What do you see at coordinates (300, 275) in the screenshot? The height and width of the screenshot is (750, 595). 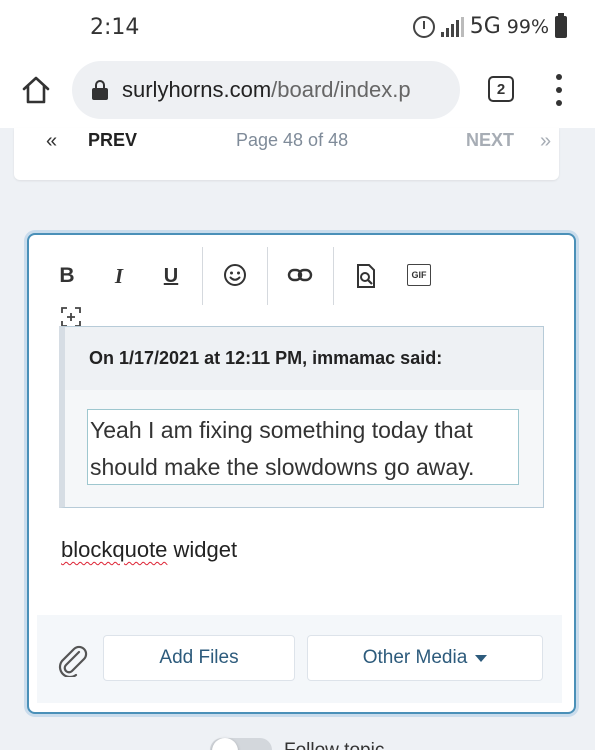 I see `link-icon` at bounding box center [300, 275].